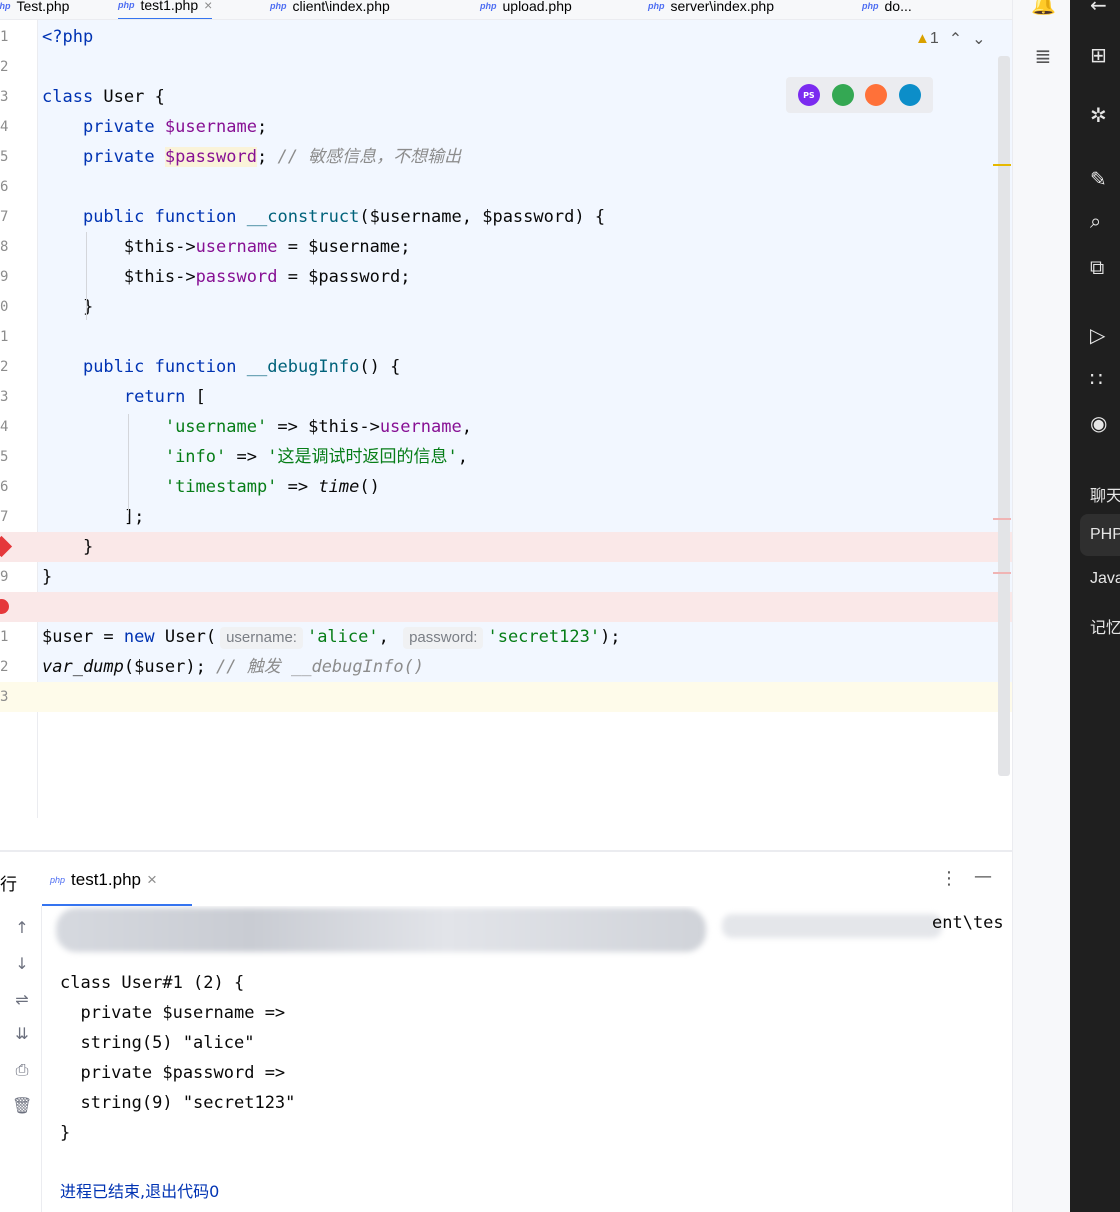  Describe the element at coordinates (1103, 9) in the screenshot. I see `back-arrow-icon: ←` at that location.